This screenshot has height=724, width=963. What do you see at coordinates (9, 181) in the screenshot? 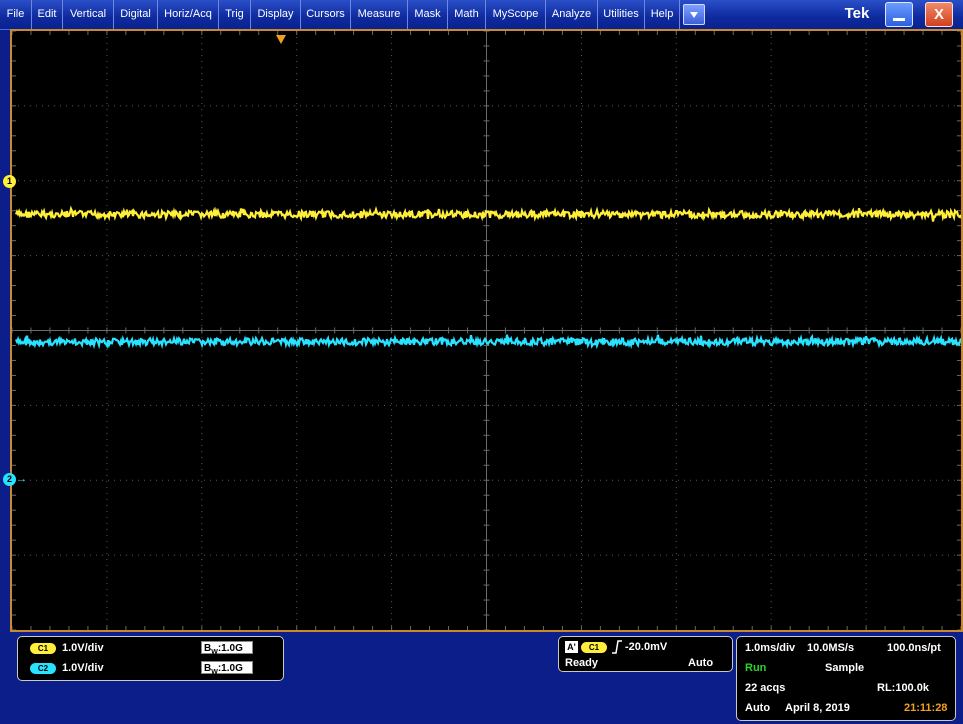
I see `ch1-ground-marker: 1` at bounding box center [9, 181].